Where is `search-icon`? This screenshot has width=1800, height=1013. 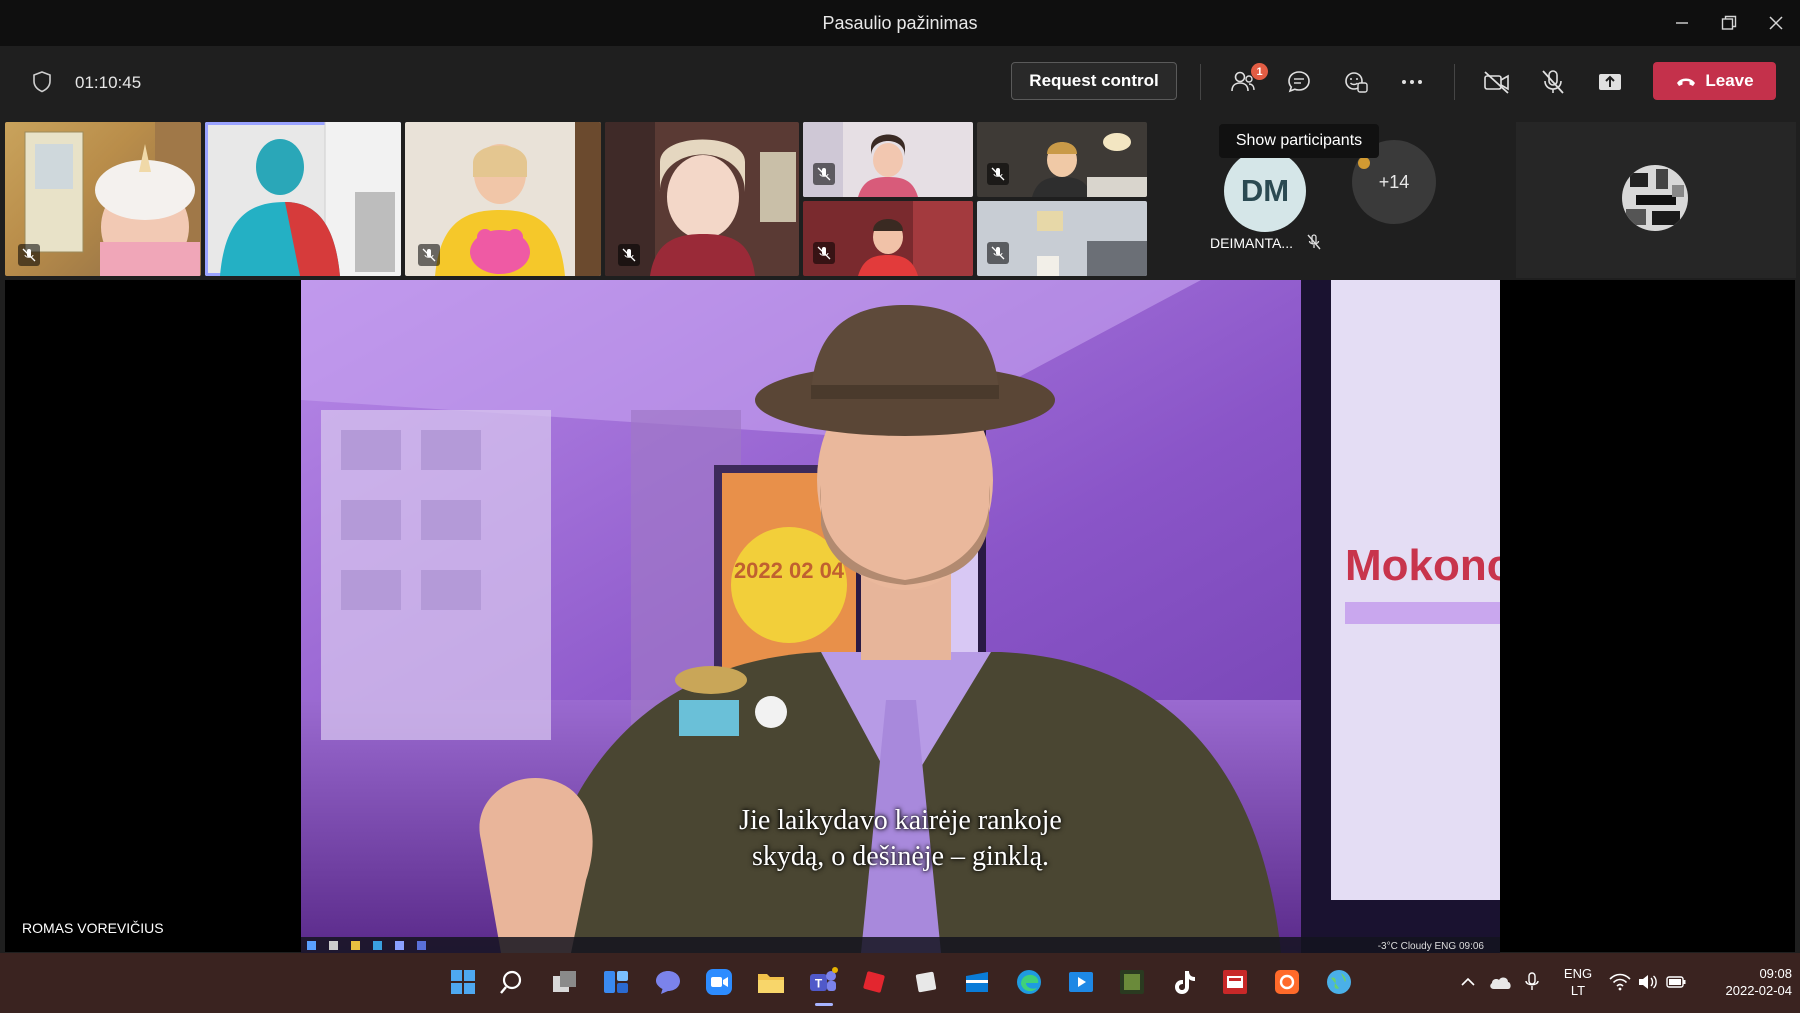 search-icon is located at coordinates (513, 982).